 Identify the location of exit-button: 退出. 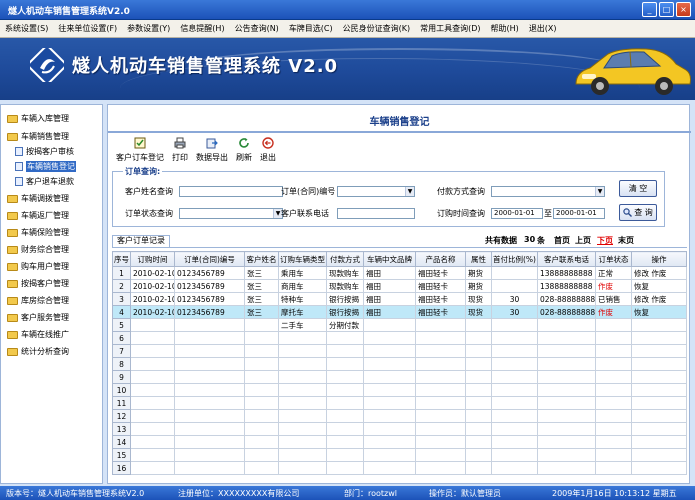
(268, 152).